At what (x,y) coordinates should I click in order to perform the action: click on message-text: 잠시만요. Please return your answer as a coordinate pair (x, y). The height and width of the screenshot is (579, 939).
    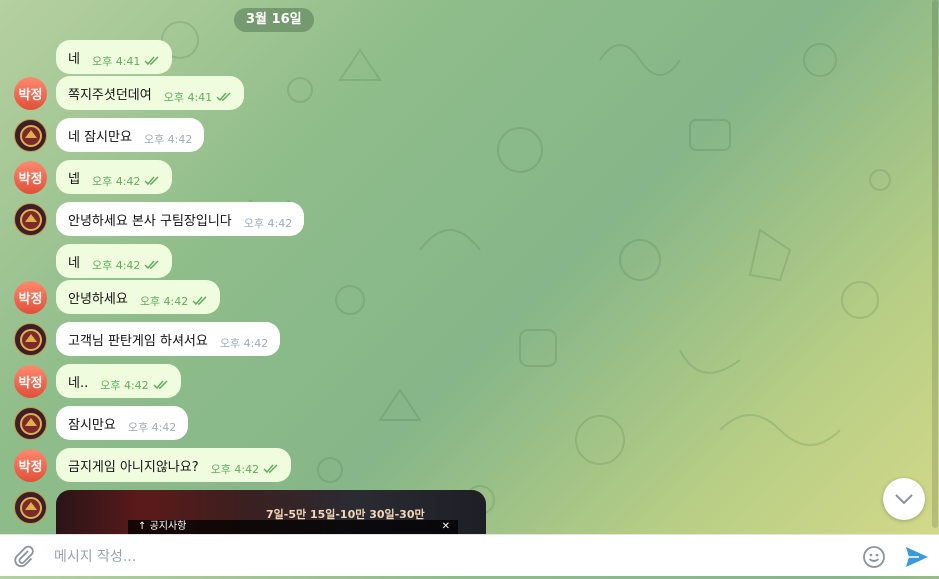
    Looking at the image, I should click on (92, 425).